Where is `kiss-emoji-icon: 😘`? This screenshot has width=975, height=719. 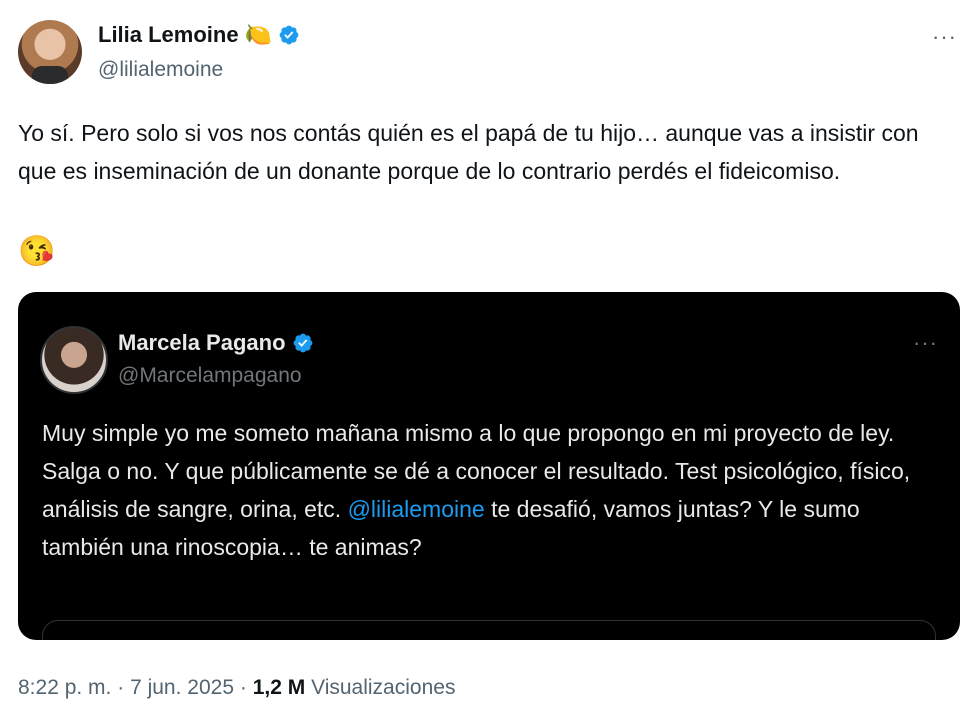
kiss-emoji-icon: 😘 is located at coordinates (37, 251).